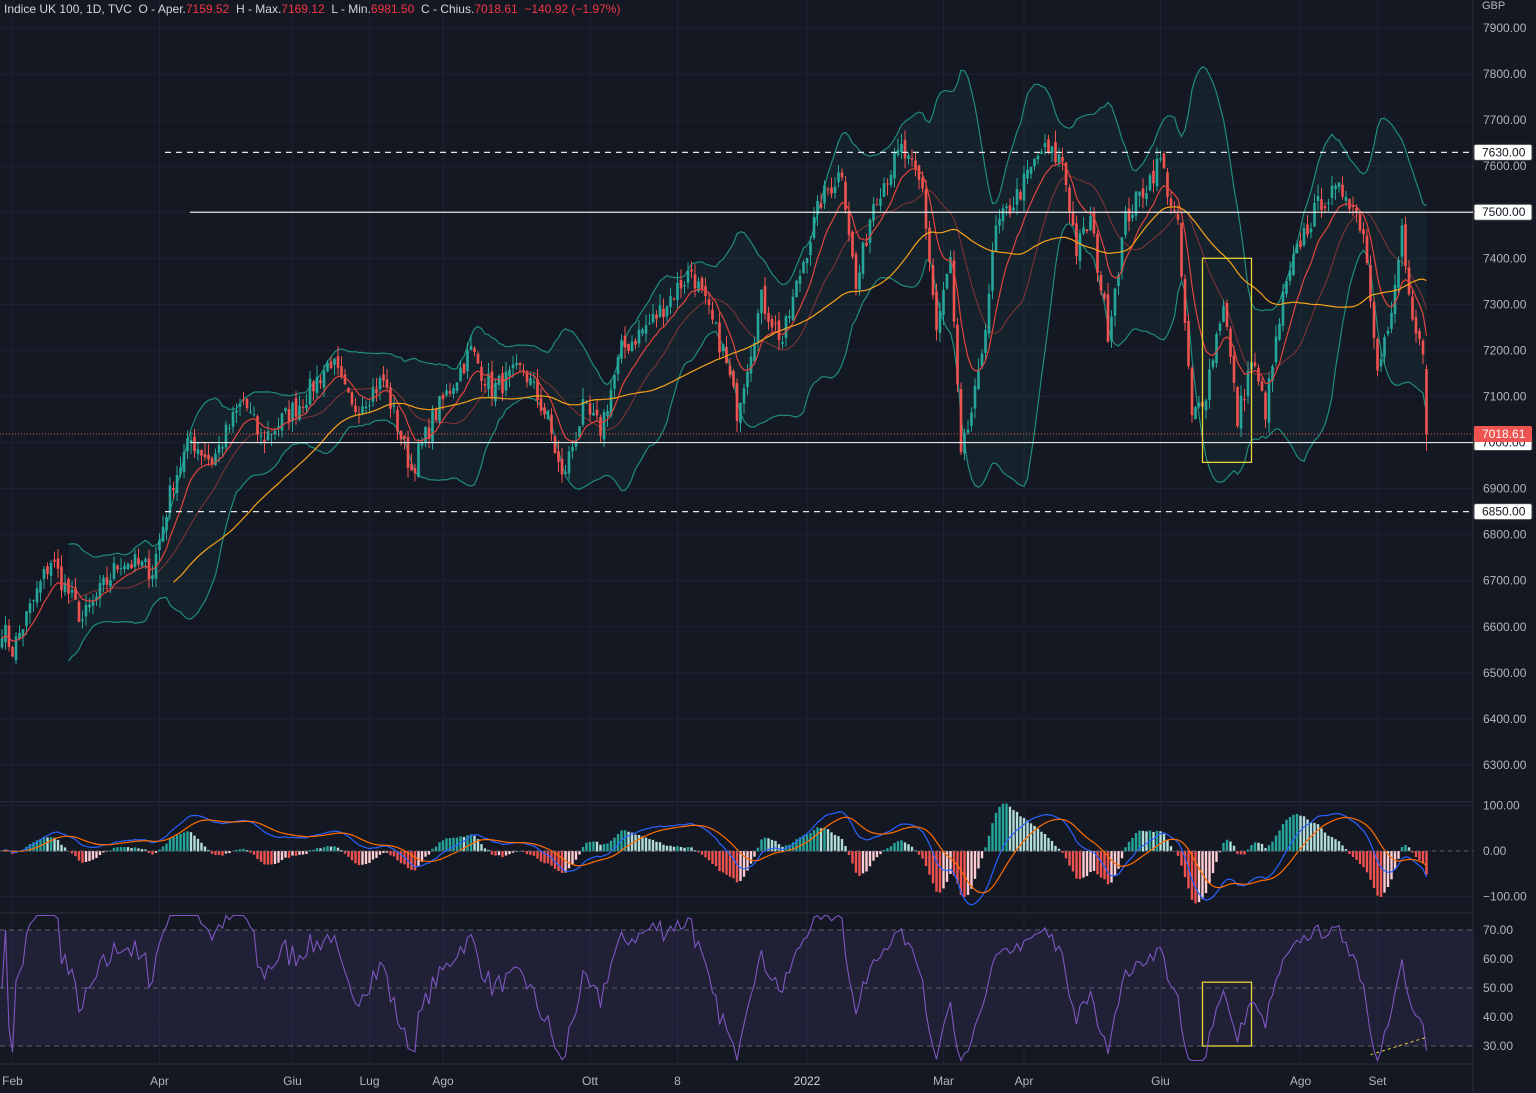 The height and width of the screenshot is (1093, 1536). What do you see at coordinates (1495, 851) in the screenshot?
I see `macd-tick: 0.00` at bounding box center [1495, 851].